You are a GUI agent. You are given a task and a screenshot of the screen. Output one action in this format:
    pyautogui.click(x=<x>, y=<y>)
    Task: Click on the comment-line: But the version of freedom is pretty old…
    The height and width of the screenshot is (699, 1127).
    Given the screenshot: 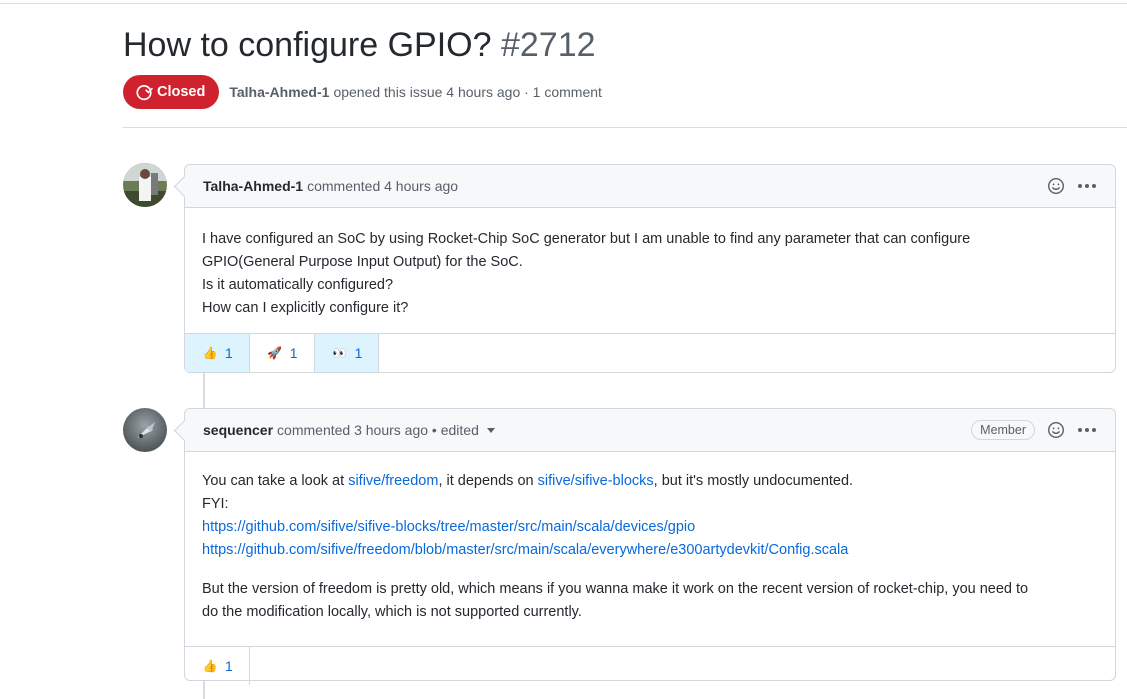 What is the action you would take?
    pyautogui.click(x=615, y=589)
    